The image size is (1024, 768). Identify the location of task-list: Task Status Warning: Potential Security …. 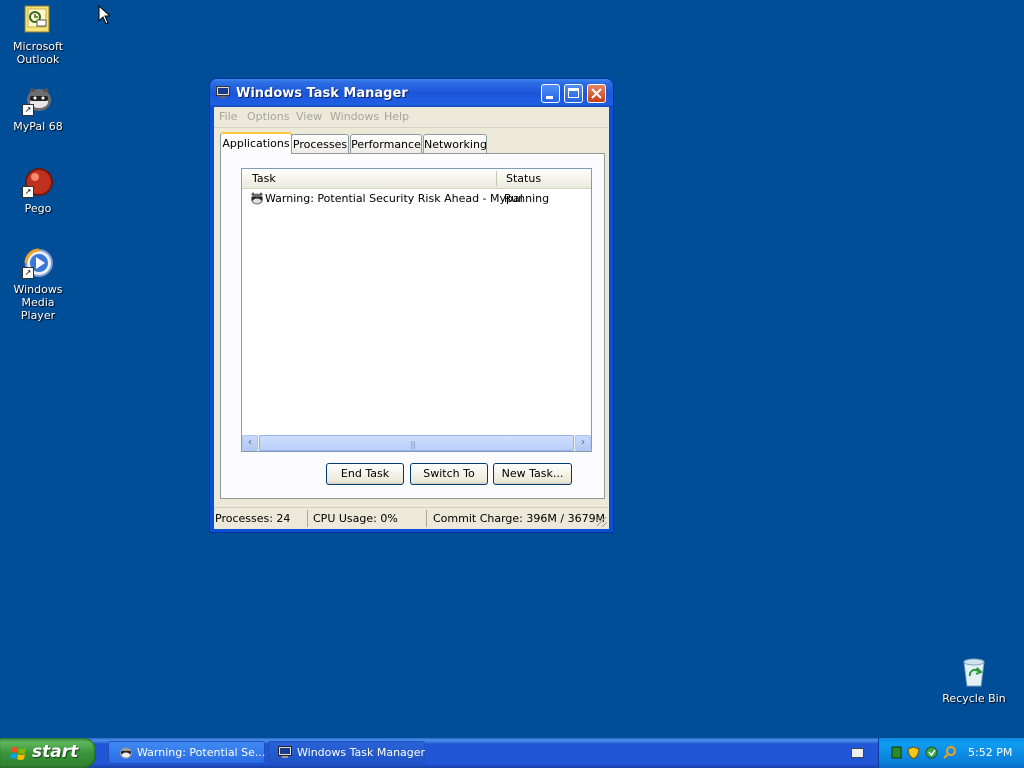
(416, 310).